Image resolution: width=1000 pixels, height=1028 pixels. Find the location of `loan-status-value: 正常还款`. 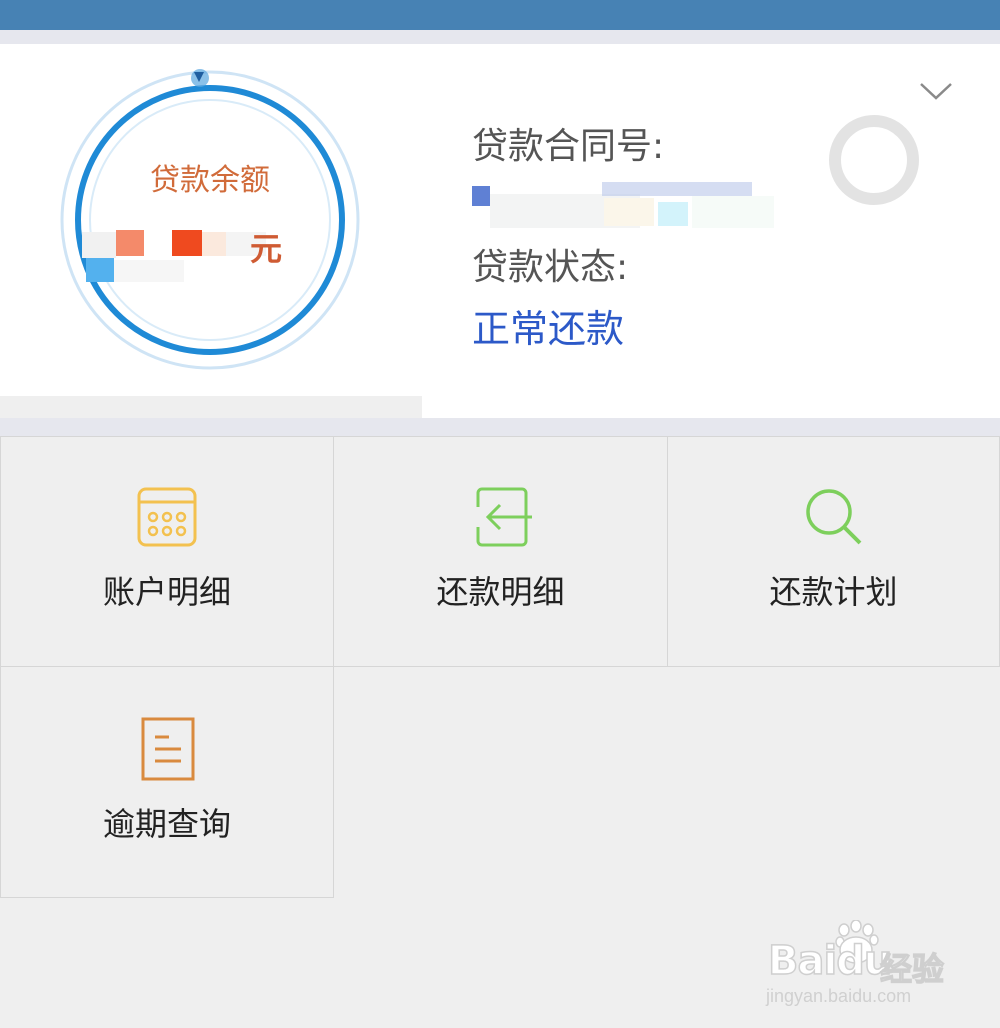

loan-status-value: 正常还款 is located at coordinates (548, 329).